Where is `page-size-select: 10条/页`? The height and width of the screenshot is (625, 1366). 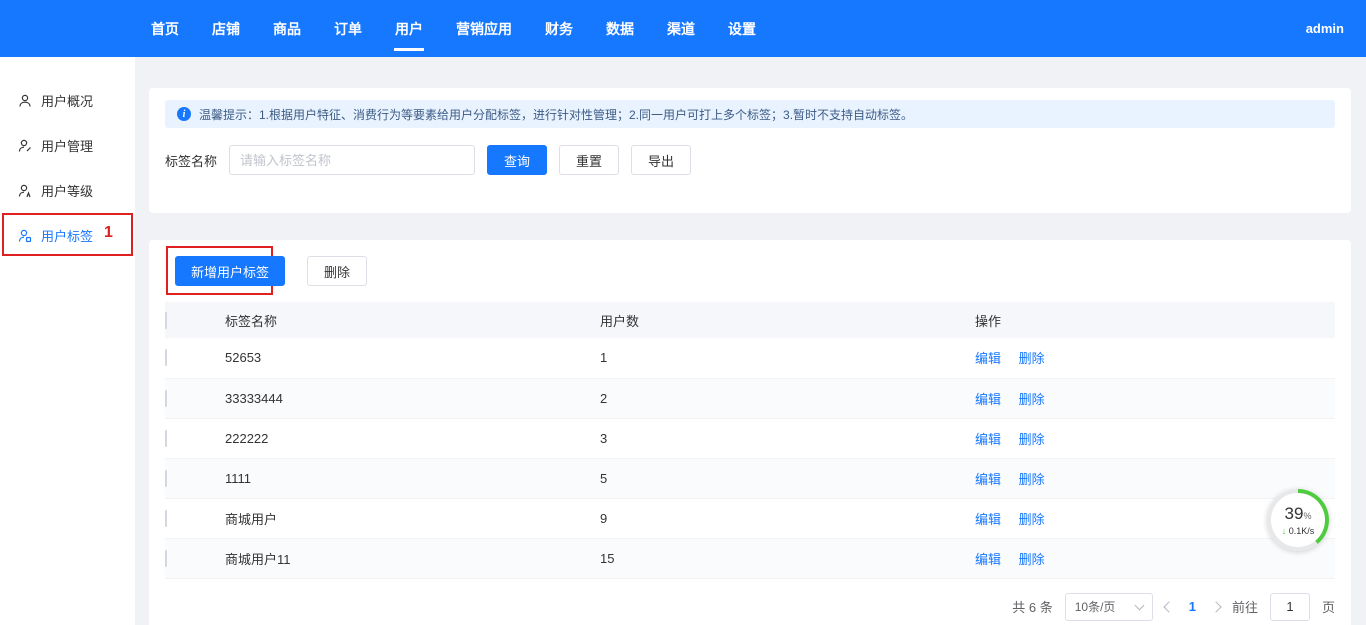
page-size-select: 10条/页 is located at coordinates (1108, 606).